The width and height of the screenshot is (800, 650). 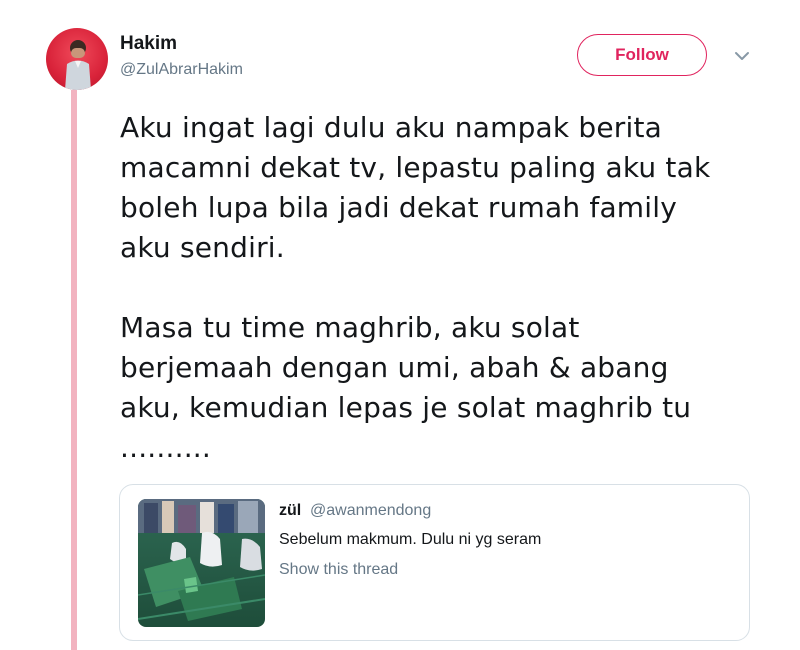 What do you see at coordinates (290, 511) in the screenshot?
I see `quoted-author-name: zül` at bounding box center [290, 511].